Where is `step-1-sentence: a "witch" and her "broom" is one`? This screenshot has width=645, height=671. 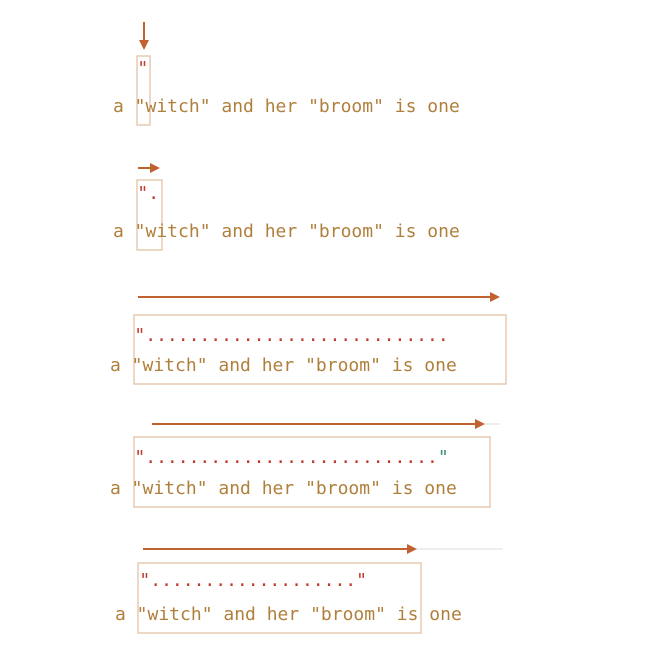
step-1-sentence: a "witch" and her "broom" is one is located at coordinates (286, 106).